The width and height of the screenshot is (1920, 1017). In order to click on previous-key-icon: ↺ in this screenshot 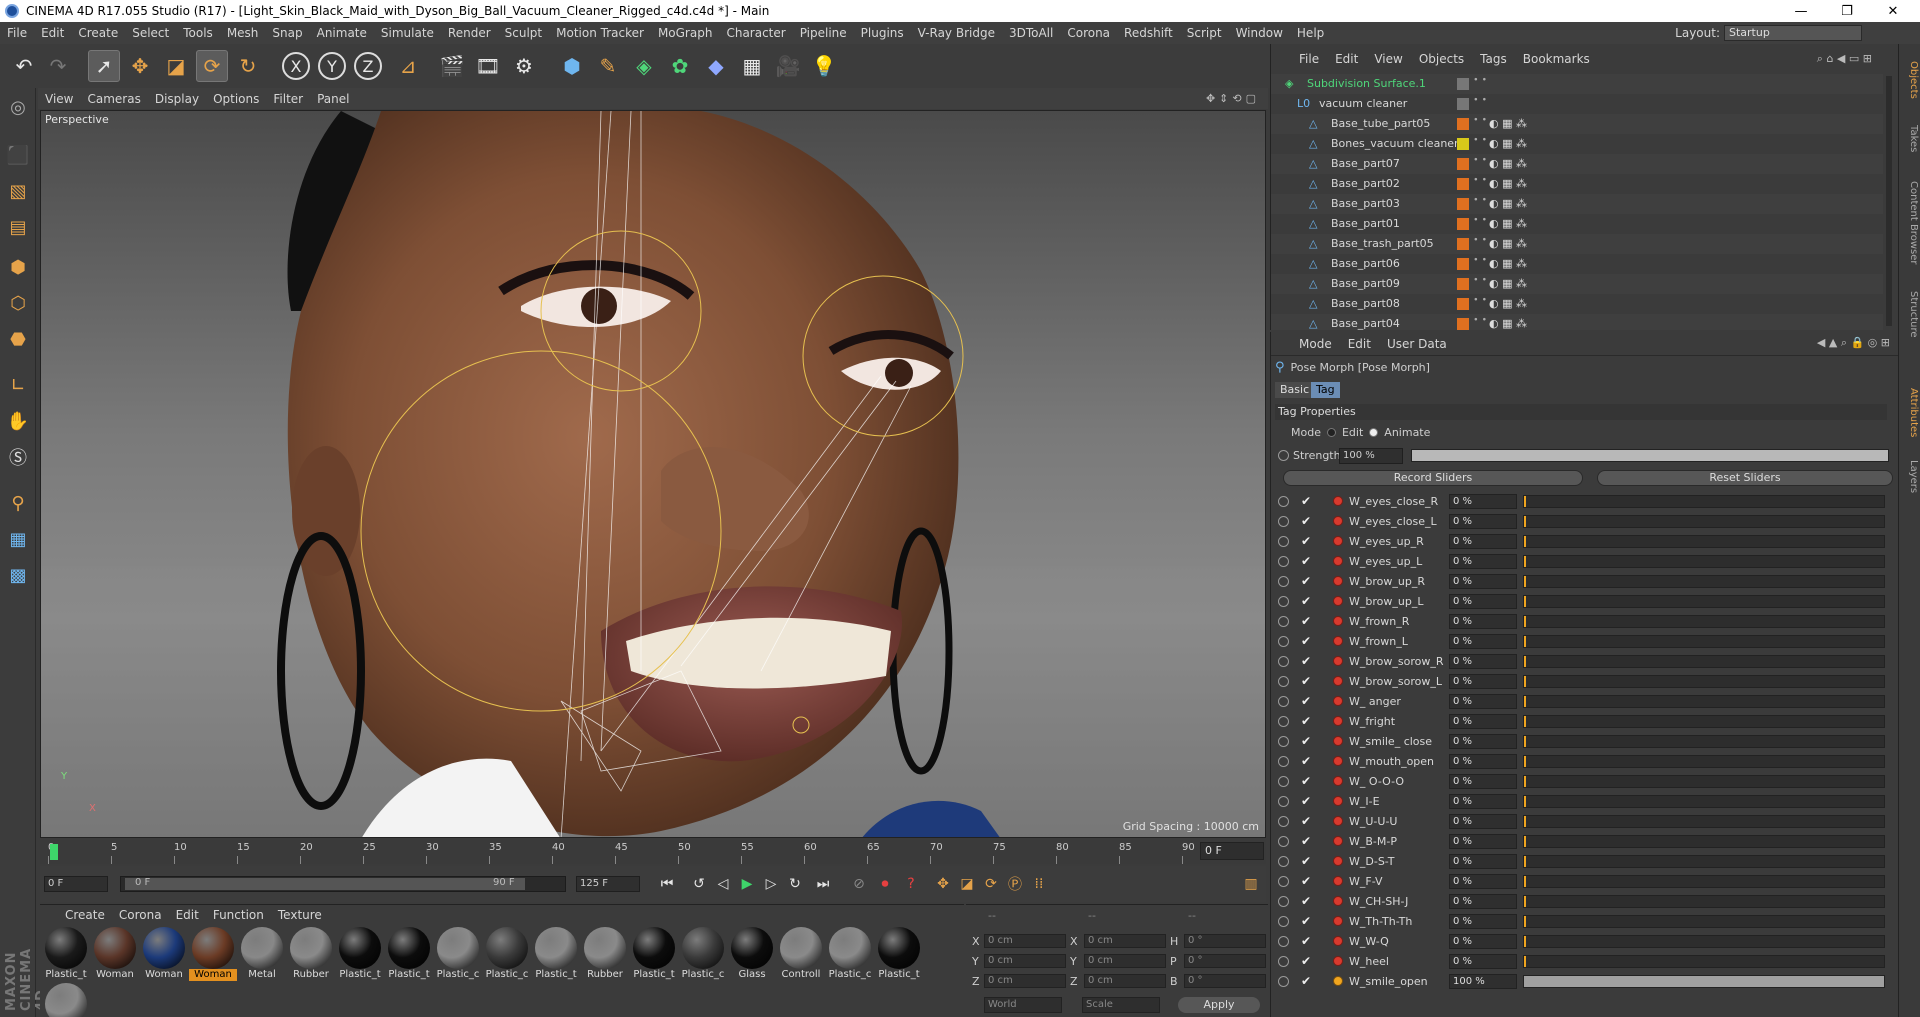, I will do `click(699, 884)`.